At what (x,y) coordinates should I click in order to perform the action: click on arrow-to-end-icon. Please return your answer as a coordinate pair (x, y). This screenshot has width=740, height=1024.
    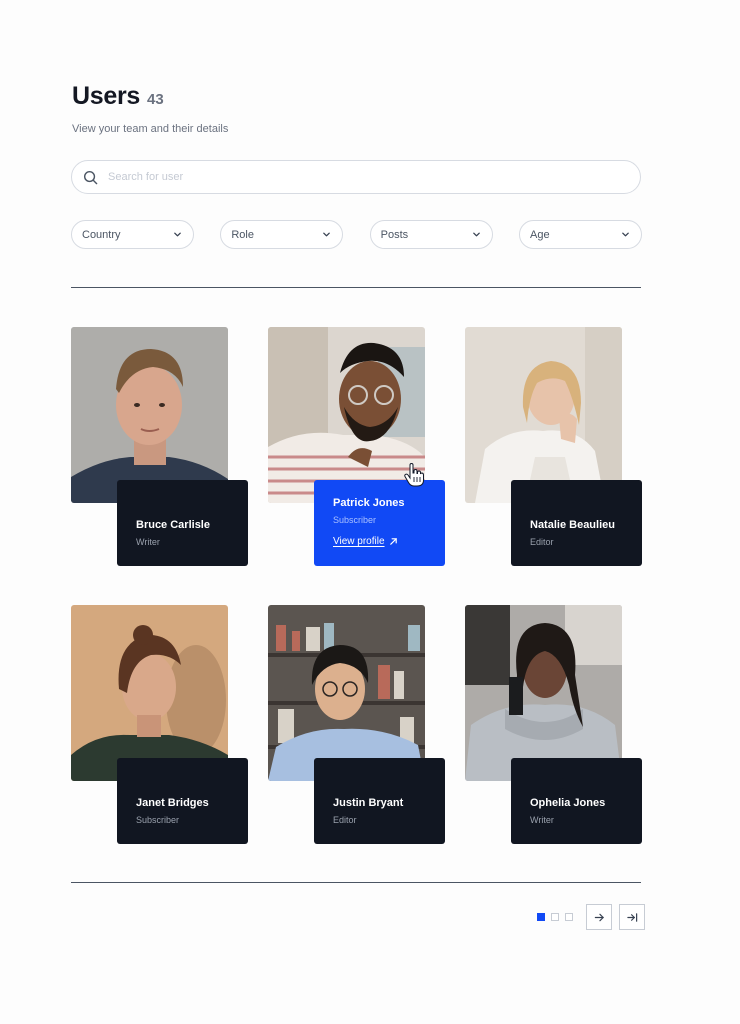
    Looking at the image, I should click on (631, 917).